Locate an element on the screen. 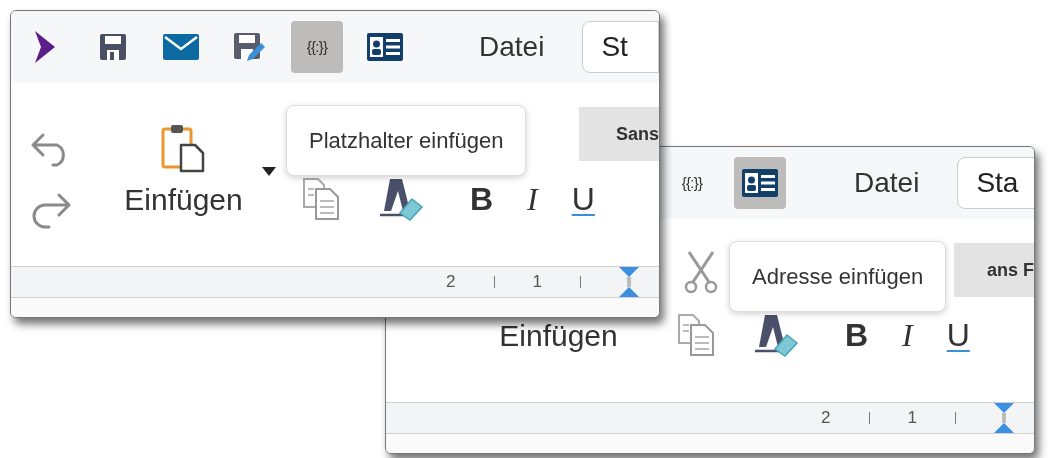 The image size is (1050, 458). toolbar-button is located at coordinates (760, 183).